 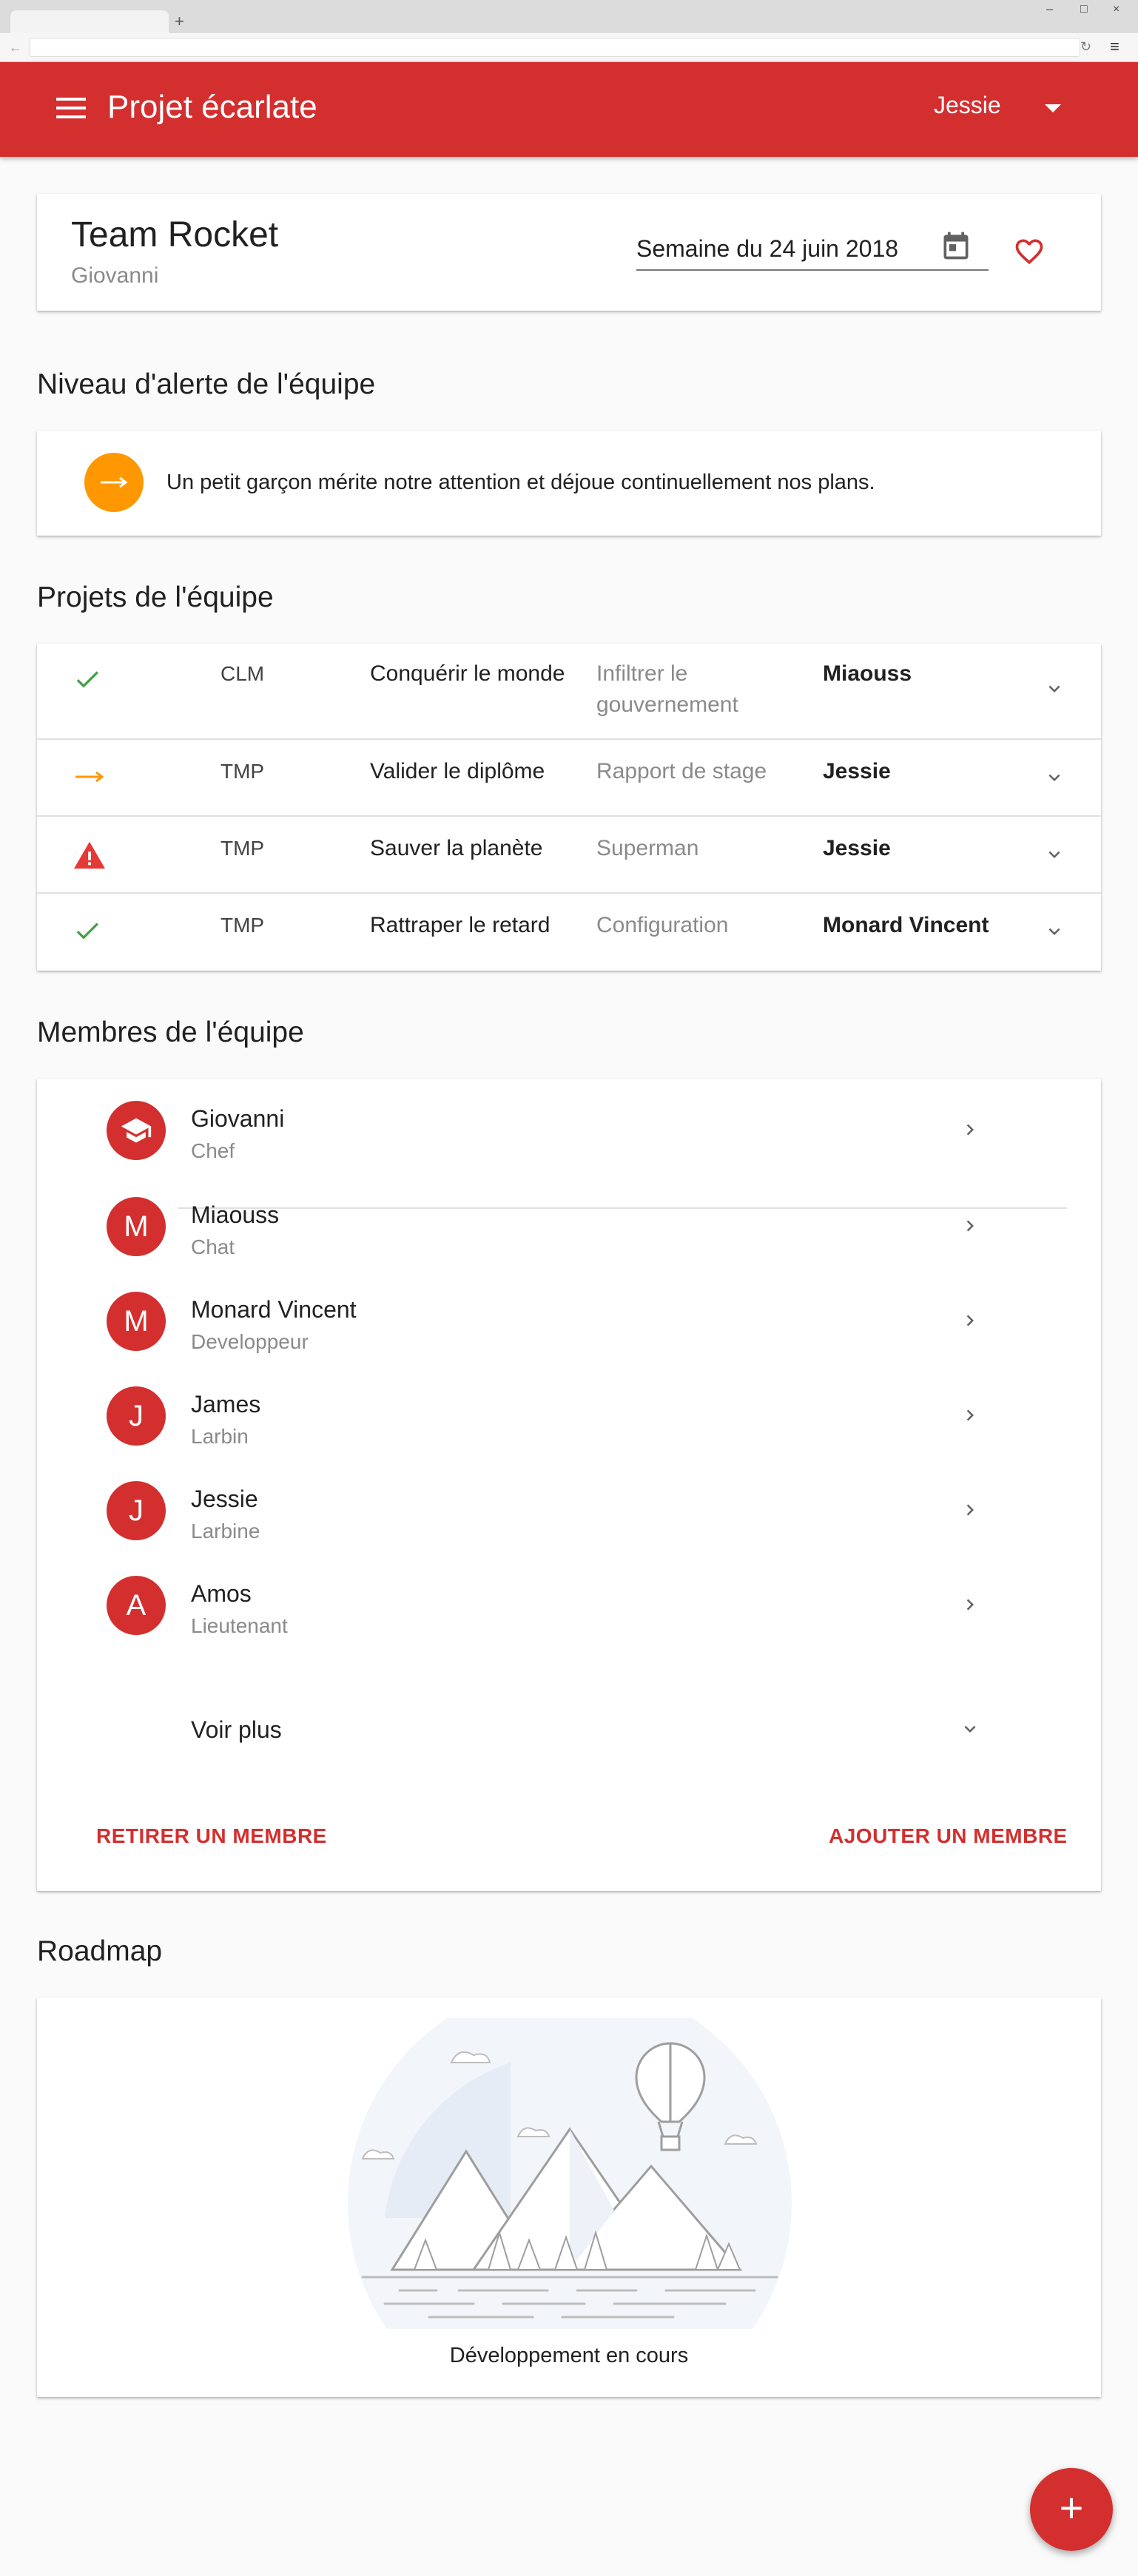 I want to click on back-icon: ←, so click(x=15, y=47).